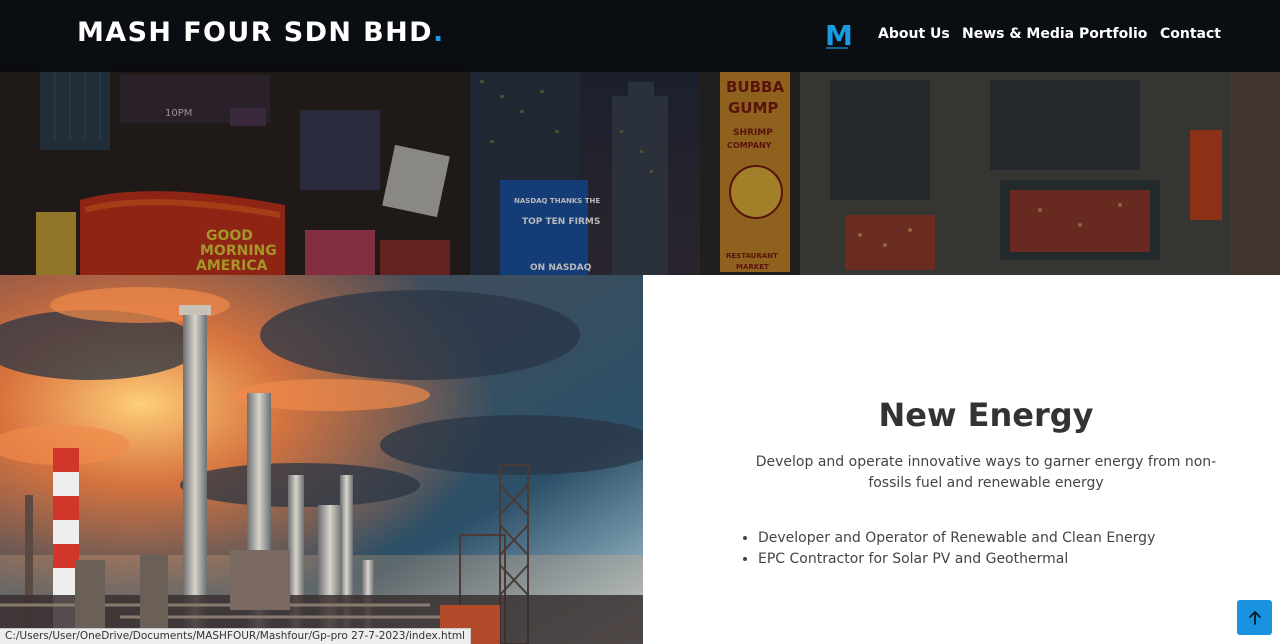  I want to click on arrow-up-icon, so click(1254, 617).